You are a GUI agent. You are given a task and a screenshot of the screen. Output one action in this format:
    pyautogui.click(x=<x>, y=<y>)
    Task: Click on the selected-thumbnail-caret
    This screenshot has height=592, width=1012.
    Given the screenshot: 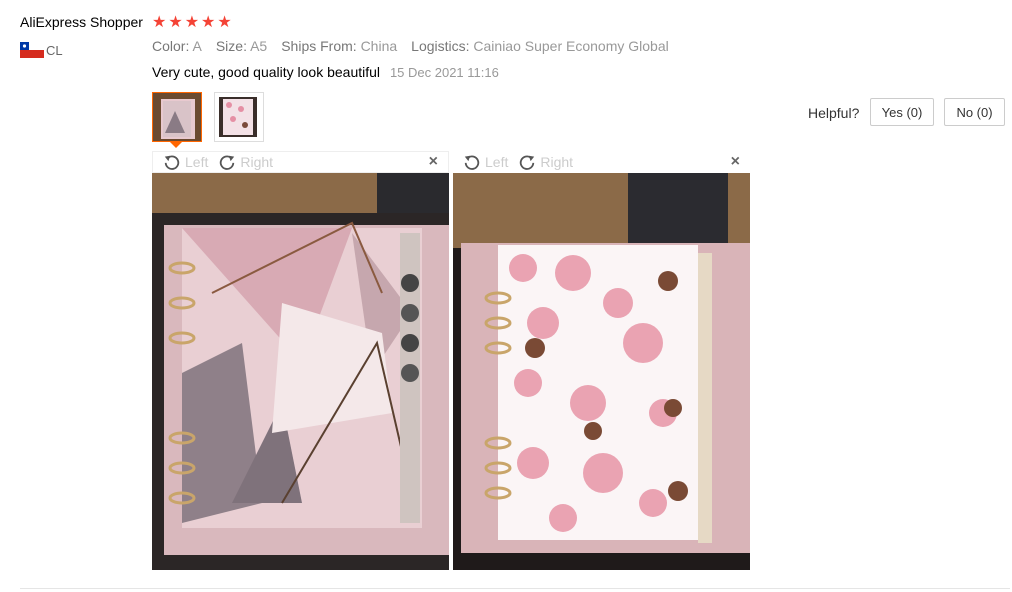 What is the action you would take?
    pyautogui.click(x=176, y=145)
    